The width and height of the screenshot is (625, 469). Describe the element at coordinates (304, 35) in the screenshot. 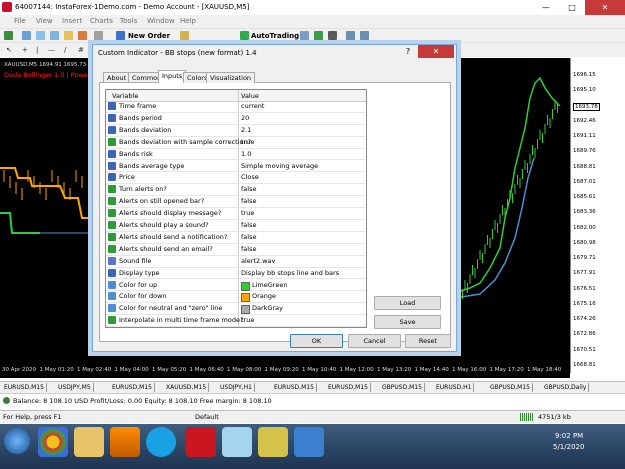

I see `bar-chart-icon` at that location.